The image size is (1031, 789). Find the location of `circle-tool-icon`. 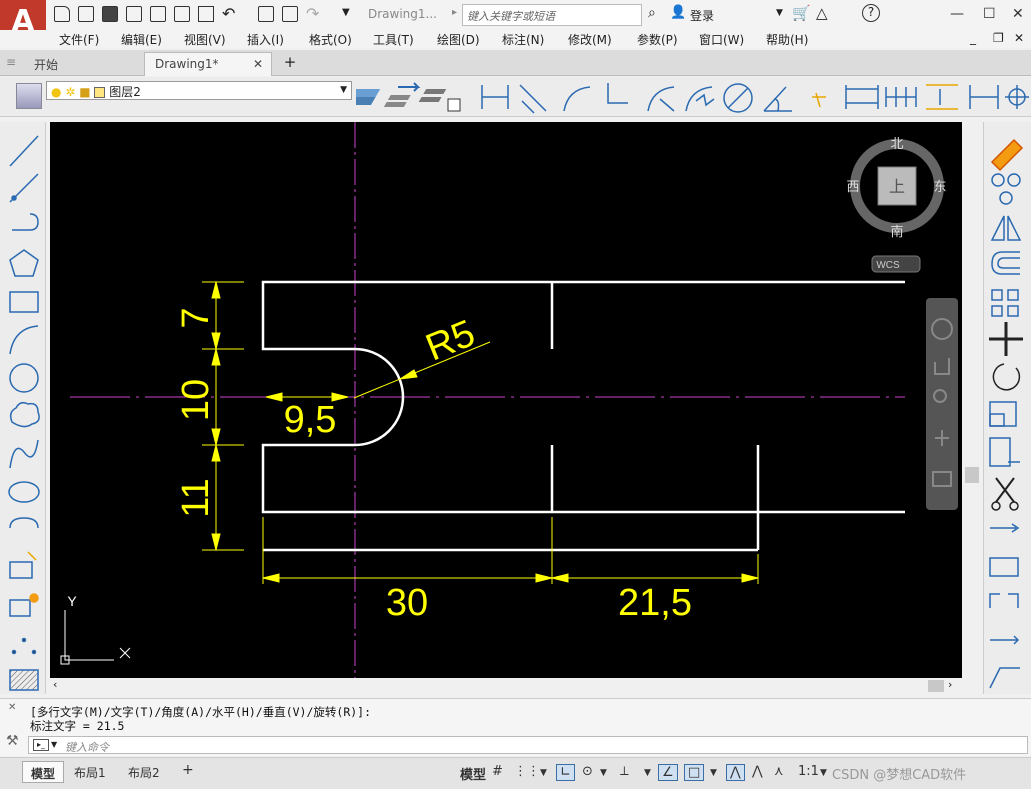

circle-tool-icon is located at coordinates (24, 378).